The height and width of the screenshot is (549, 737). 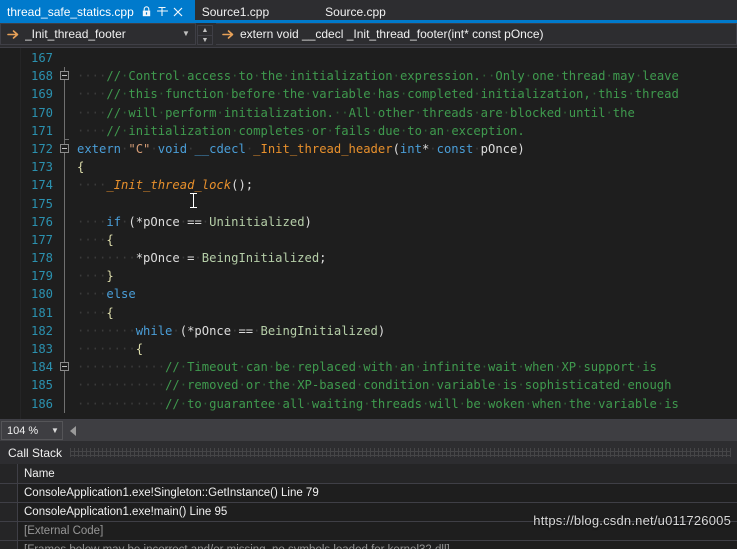 What do you see at coordinates (41, 403) in the screenshot?
I see `line-number: 186` at bounding box center [41, 403].